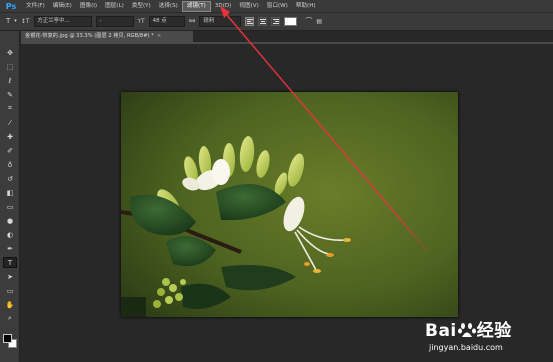 The width and height of the screenshot is (553, 362). Describe the element at coordinates (141, 6) in the screenshot. I see `menu-type: 类型(Y)` at that location.